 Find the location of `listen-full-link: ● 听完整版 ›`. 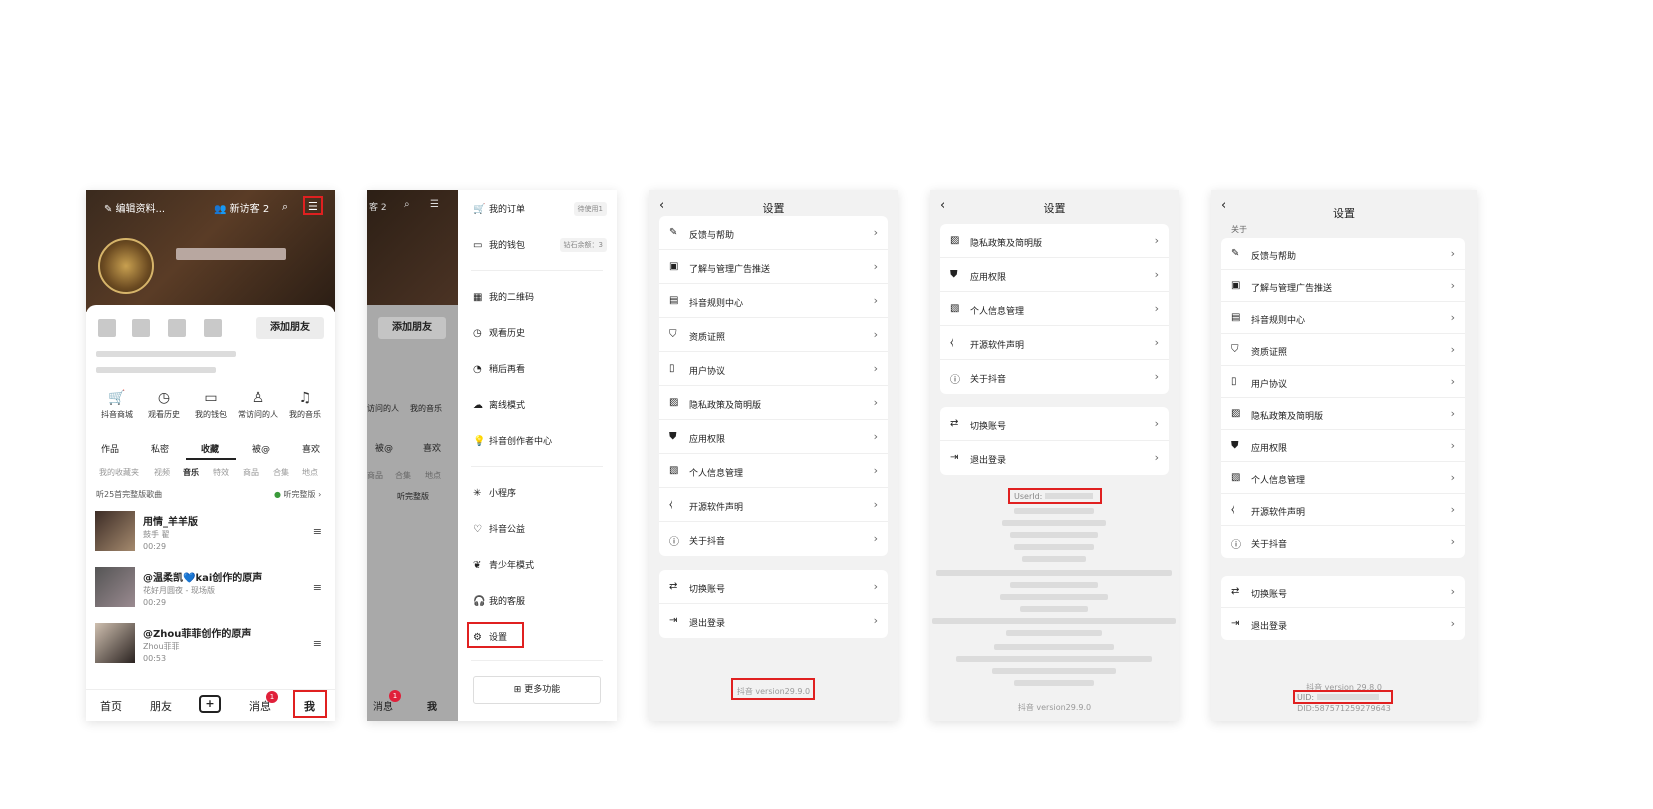

listen-full-link: ● 听完整版 › is located at coordinates (297, 494).